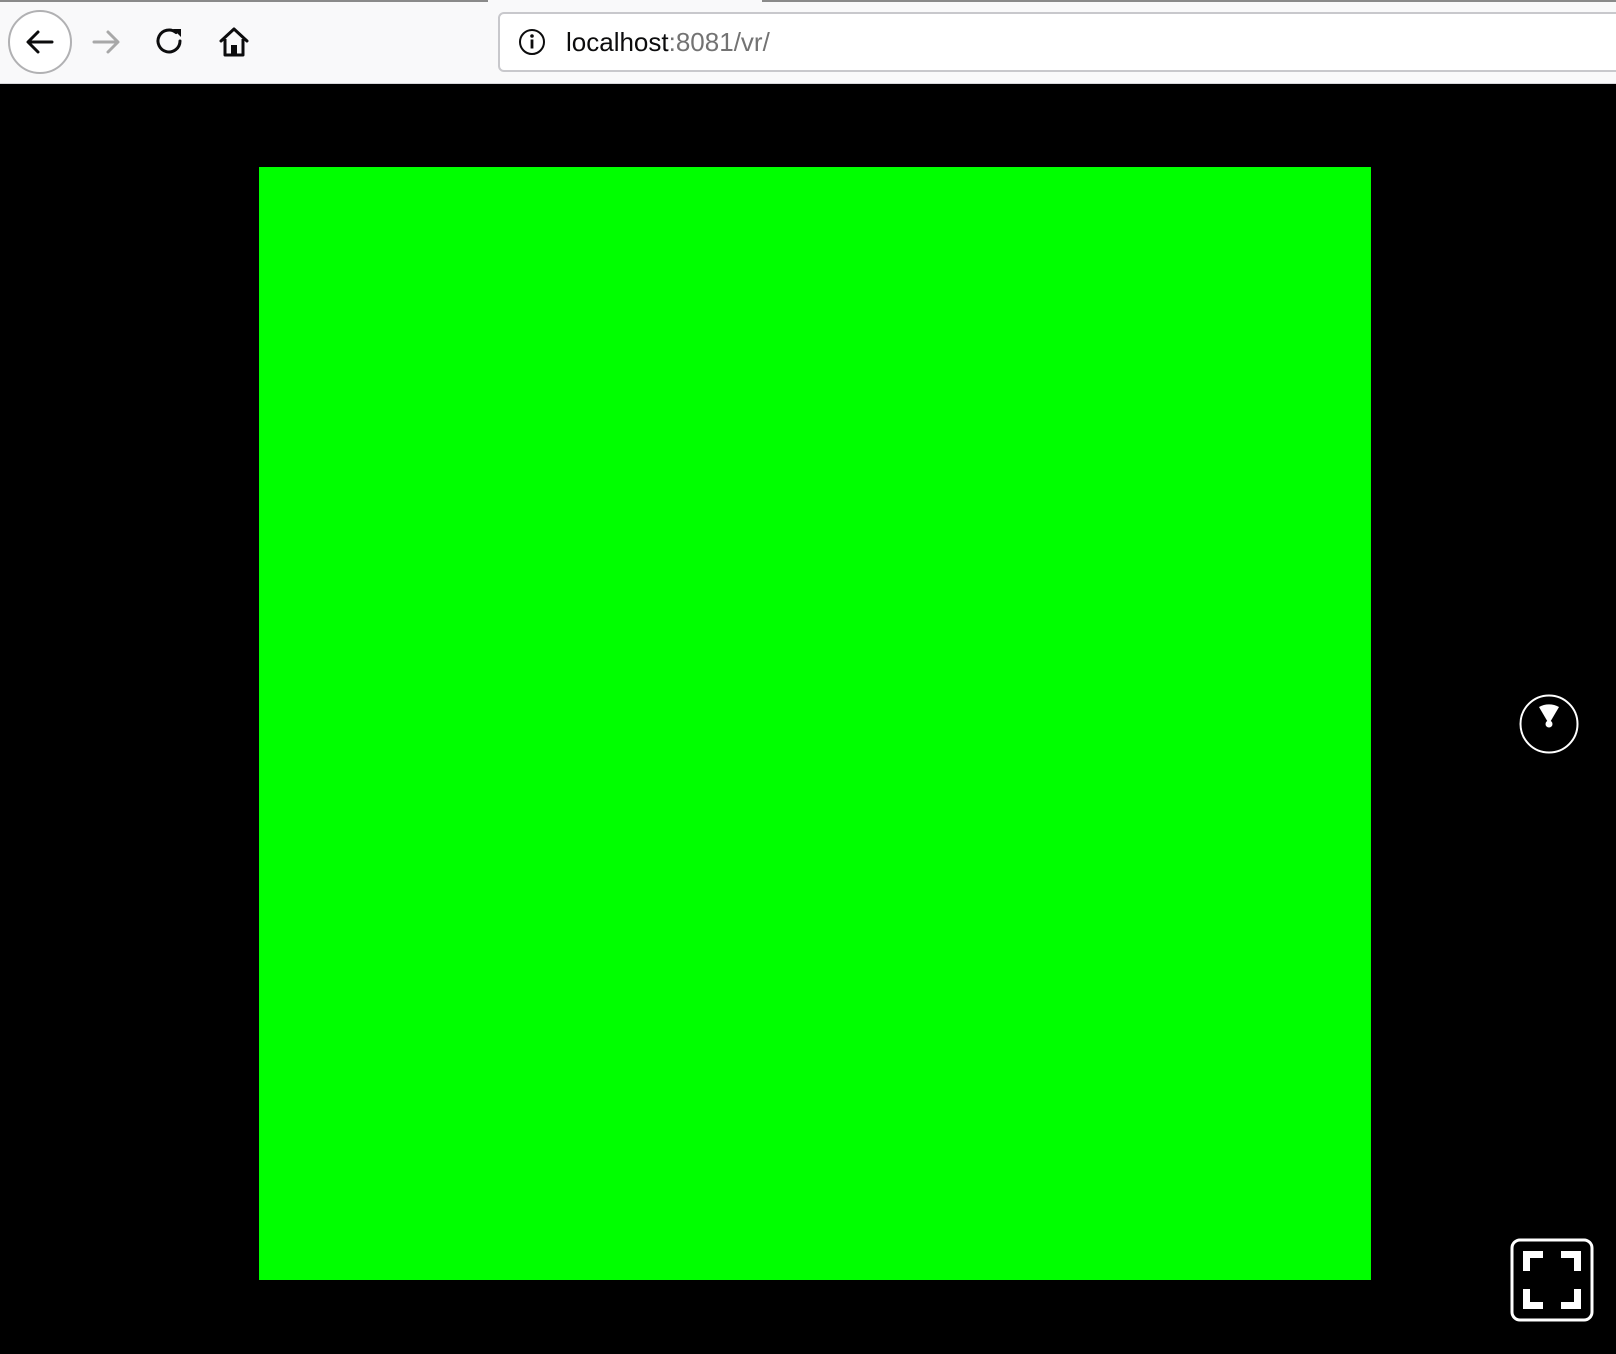  I want to click on fullscreen-button, so click(1552, 1280).